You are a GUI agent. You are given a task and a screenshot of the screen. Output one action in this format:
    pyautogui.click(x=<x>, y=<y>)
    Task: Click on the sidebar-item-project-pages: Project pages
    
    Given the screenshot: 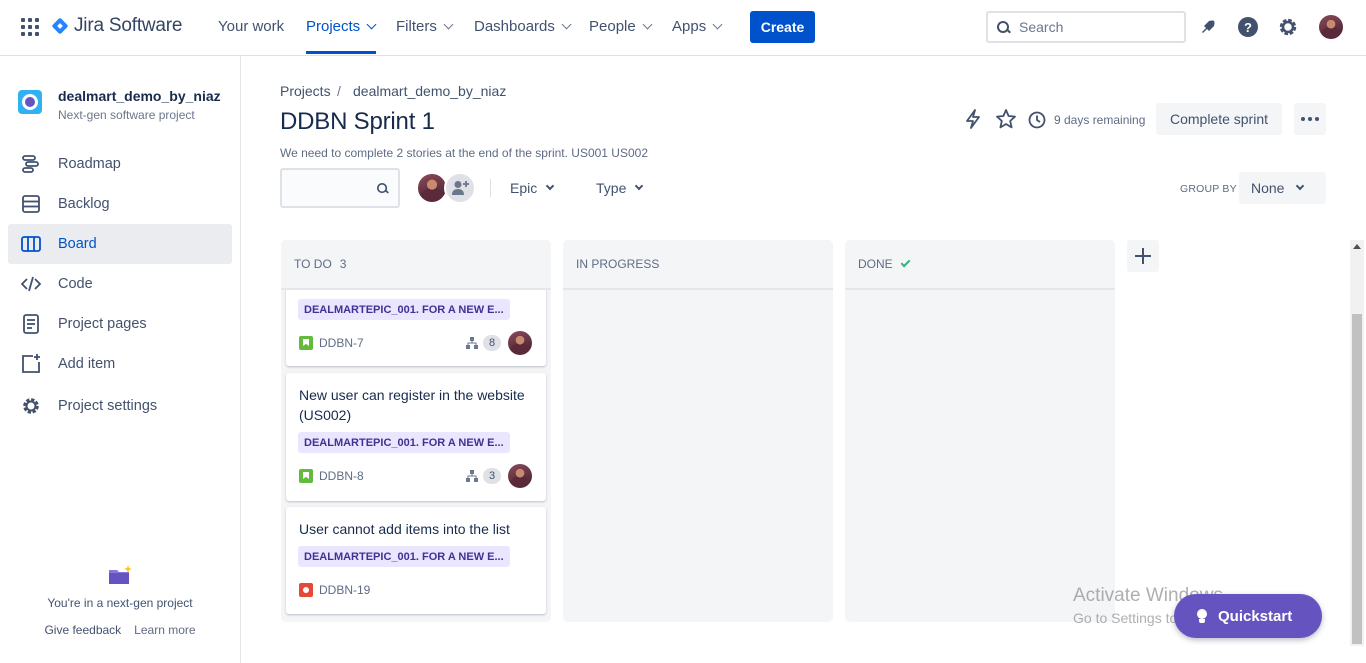 What is the action you would take?
    pyautogui.click(x=120, y=324)
    